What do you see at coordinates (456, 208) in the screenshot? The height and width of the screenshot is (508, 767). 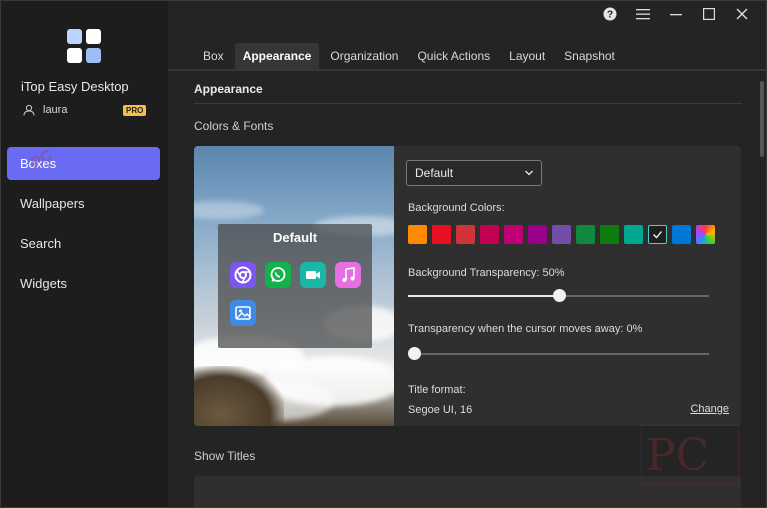 I see `background-colors-label: Background Colors:` at bounding box center [456, 208].